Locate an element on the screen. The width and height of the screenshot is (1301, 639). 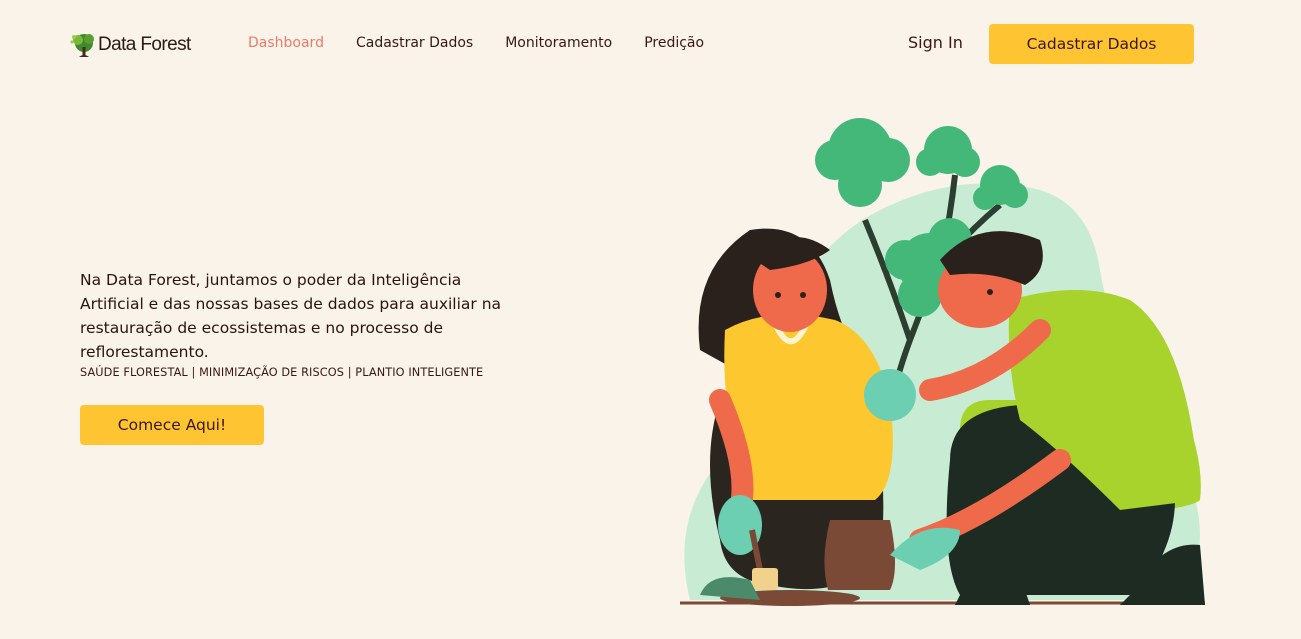
tree-logo-icon is located at coordinates (82, 45).